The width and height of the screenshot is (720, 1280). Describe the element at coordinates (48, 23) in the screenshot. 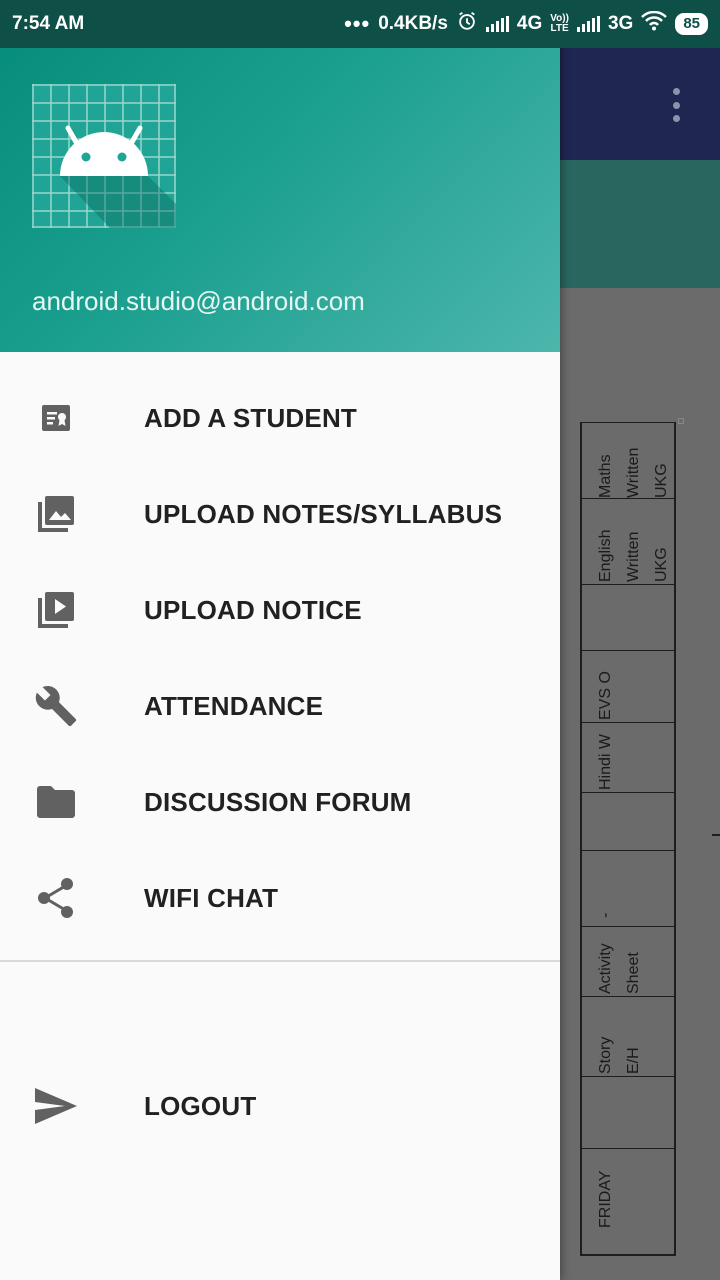

I see `status-time: 7:54 AM` at that location.